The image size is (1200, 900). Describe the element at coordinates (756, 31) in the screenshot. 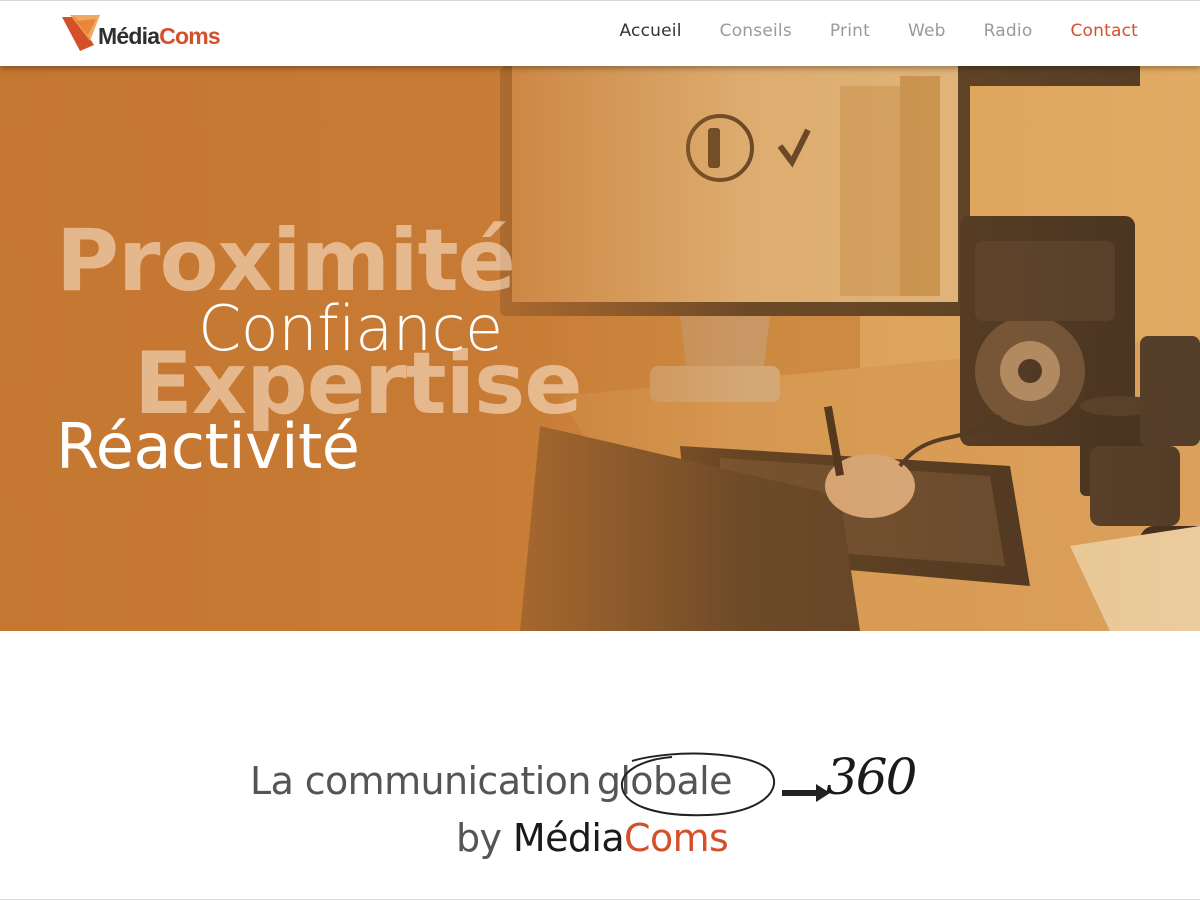

I see `nav-item-conseils: Conseils` at that location.